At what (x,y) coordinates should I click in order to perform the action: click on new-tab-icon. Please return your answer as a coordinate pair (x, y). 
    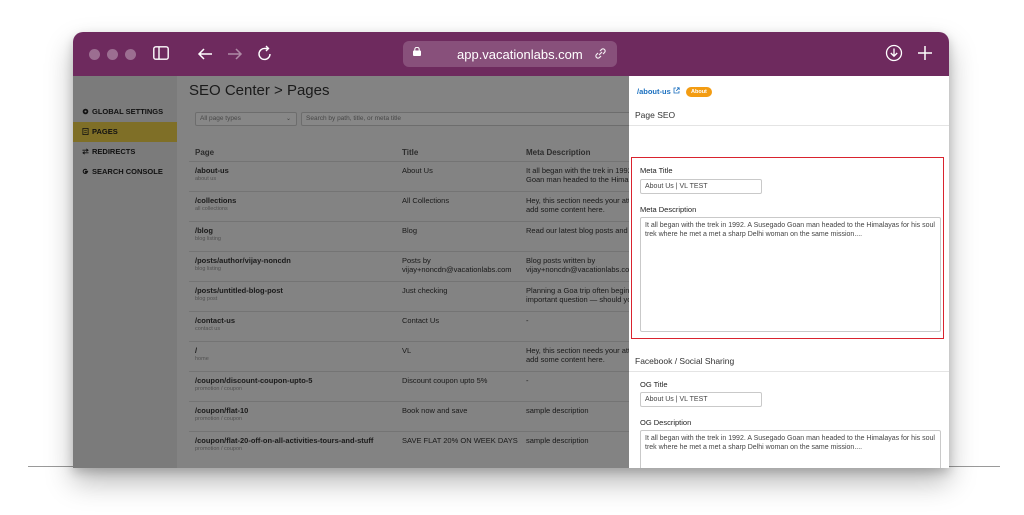
    Looking at the image, I should click on (925, 53).